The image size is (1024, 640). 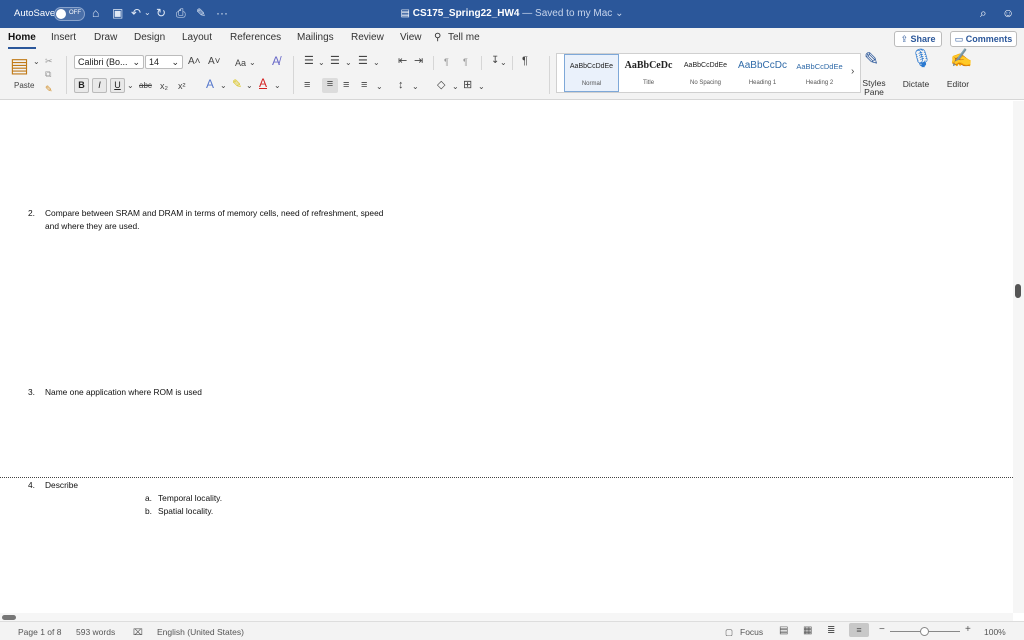 What do you see at coordinates (63, 37) in the screenshot?
I see `tab-insert: Insert` at bounding box center [63, 37].